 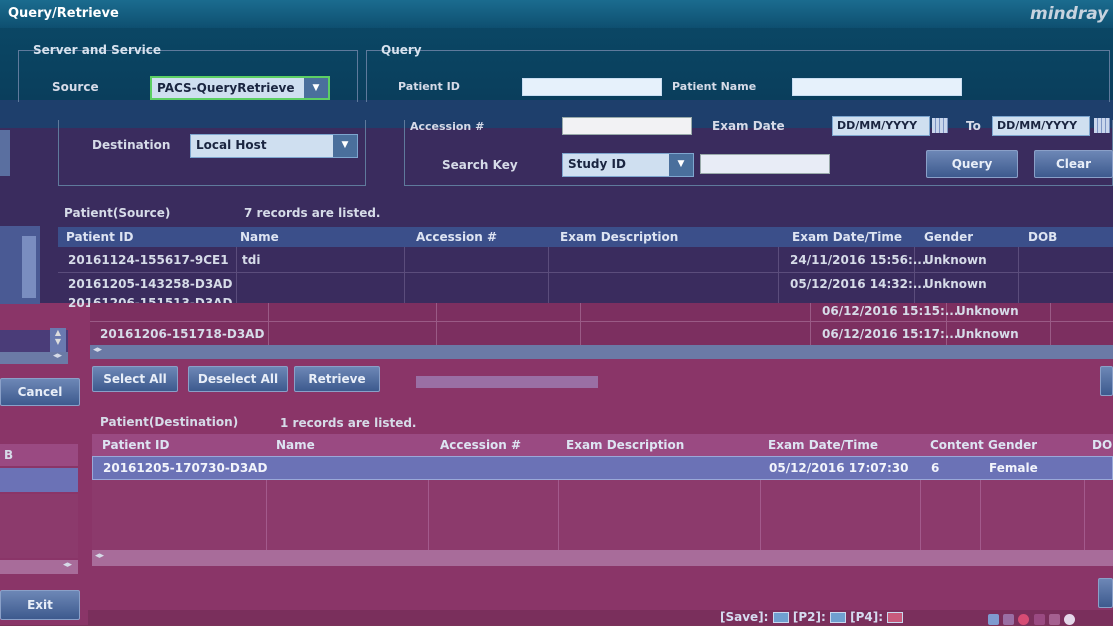 What do you see at coordinates (182, 334) in the screenshot?
I see `row-patient-id: 20161206-151718-D3AD` at bounding box center [182, 334].